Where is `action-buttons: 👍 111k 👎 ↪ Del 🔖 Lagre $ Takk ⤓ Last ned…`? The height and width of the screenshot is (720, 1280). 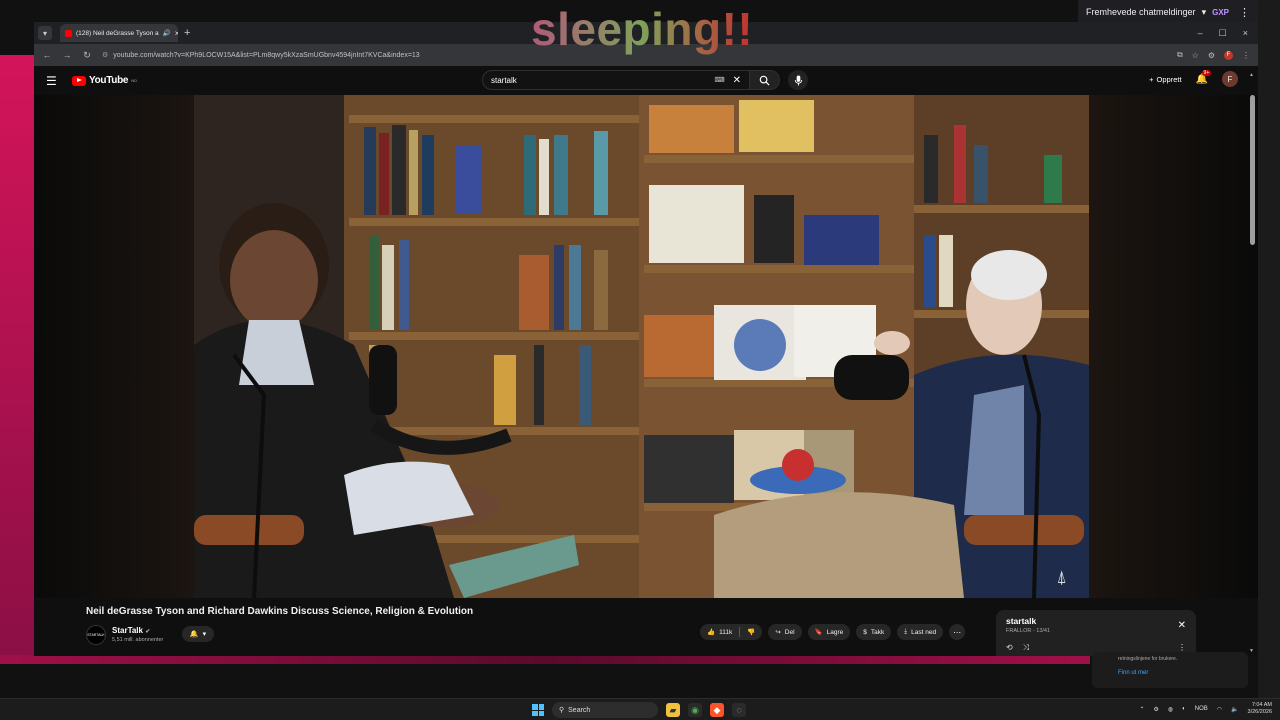 action-buttons: 👍 111k 👎 ↪ Del 🔖 Lagre $ Takk ⤓ Last ned… is located at coordinates (833, 632).